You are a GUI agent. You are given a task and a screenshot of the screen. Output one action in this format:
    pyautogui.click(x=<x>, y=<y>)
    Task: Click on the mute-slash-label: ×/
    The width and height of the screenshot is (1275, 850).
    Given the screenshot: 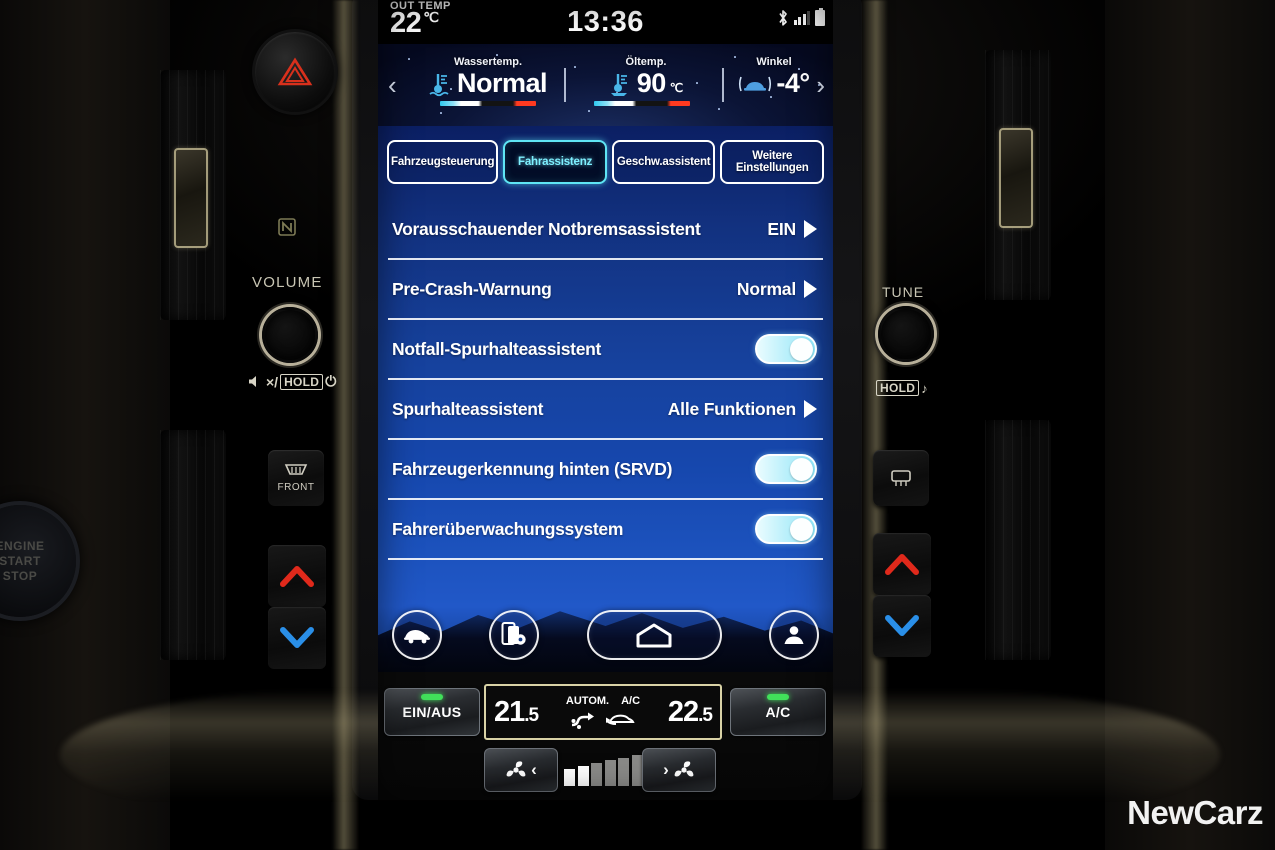 What is the action you would take?
    pyautogui.click(x=272, y=381)
    